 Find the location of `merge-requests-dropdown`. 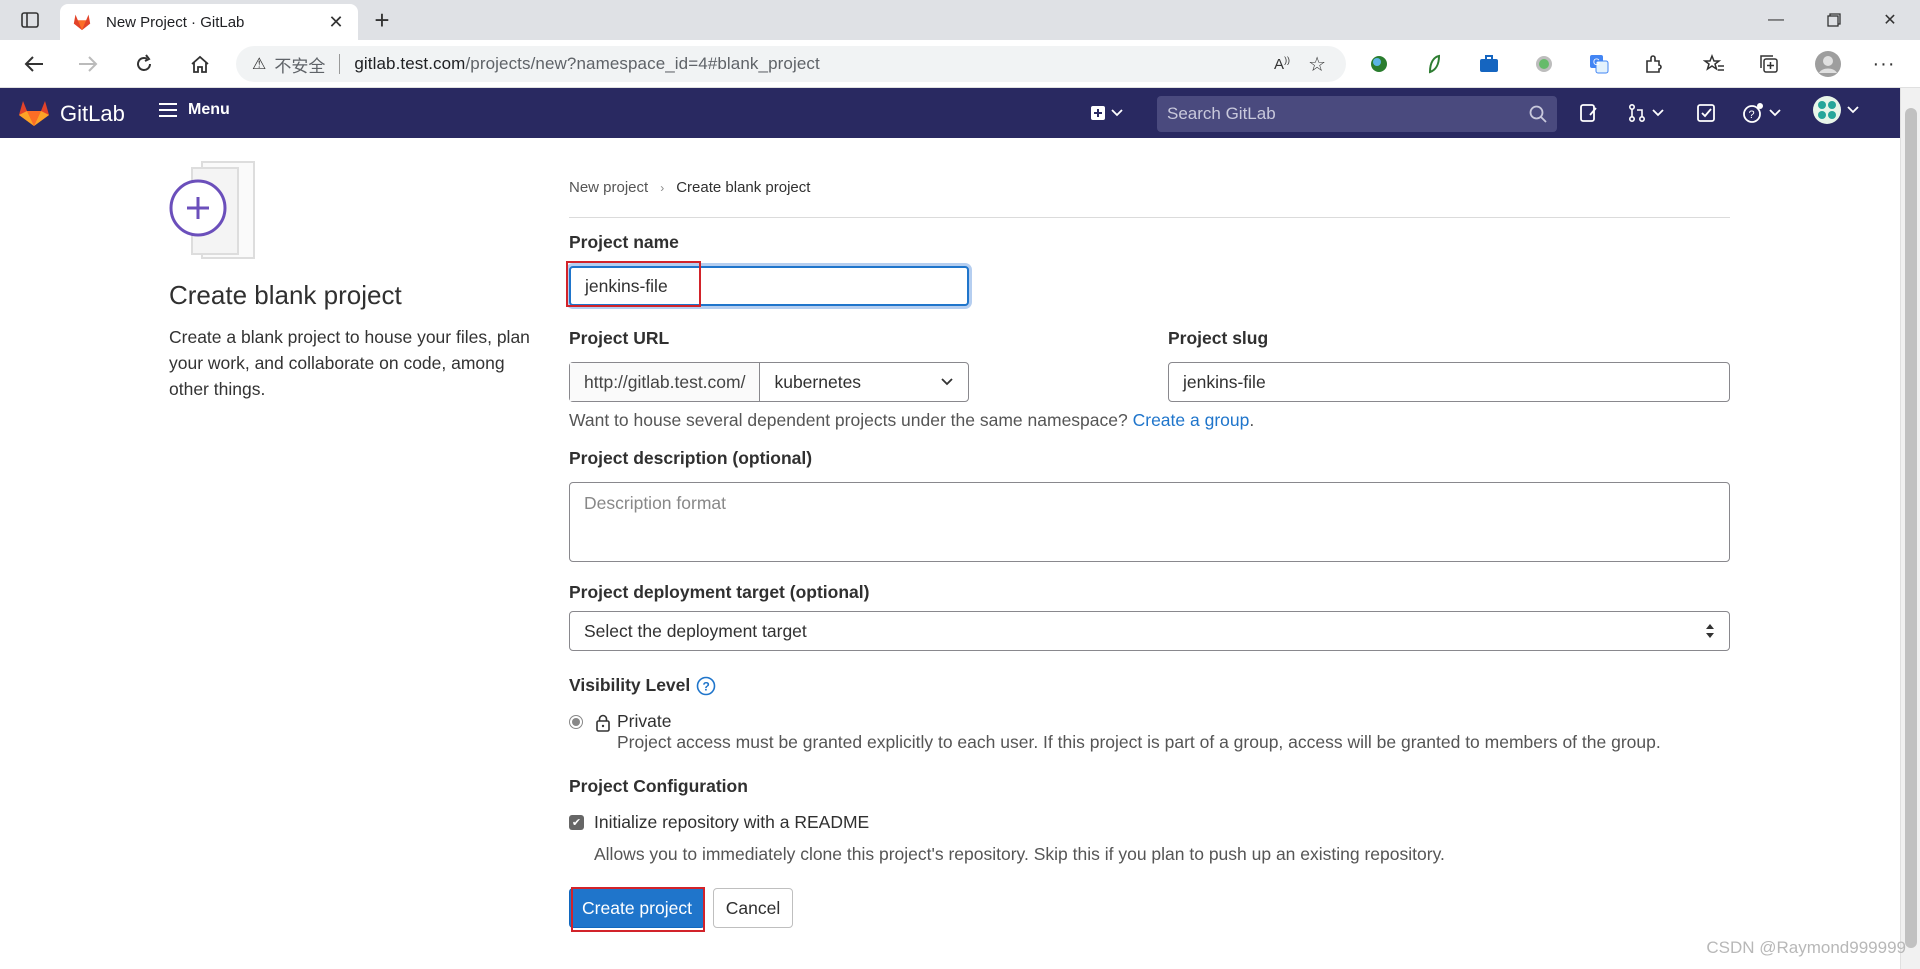

merge-requests-dropdown is located at coordinates (1646, 113).